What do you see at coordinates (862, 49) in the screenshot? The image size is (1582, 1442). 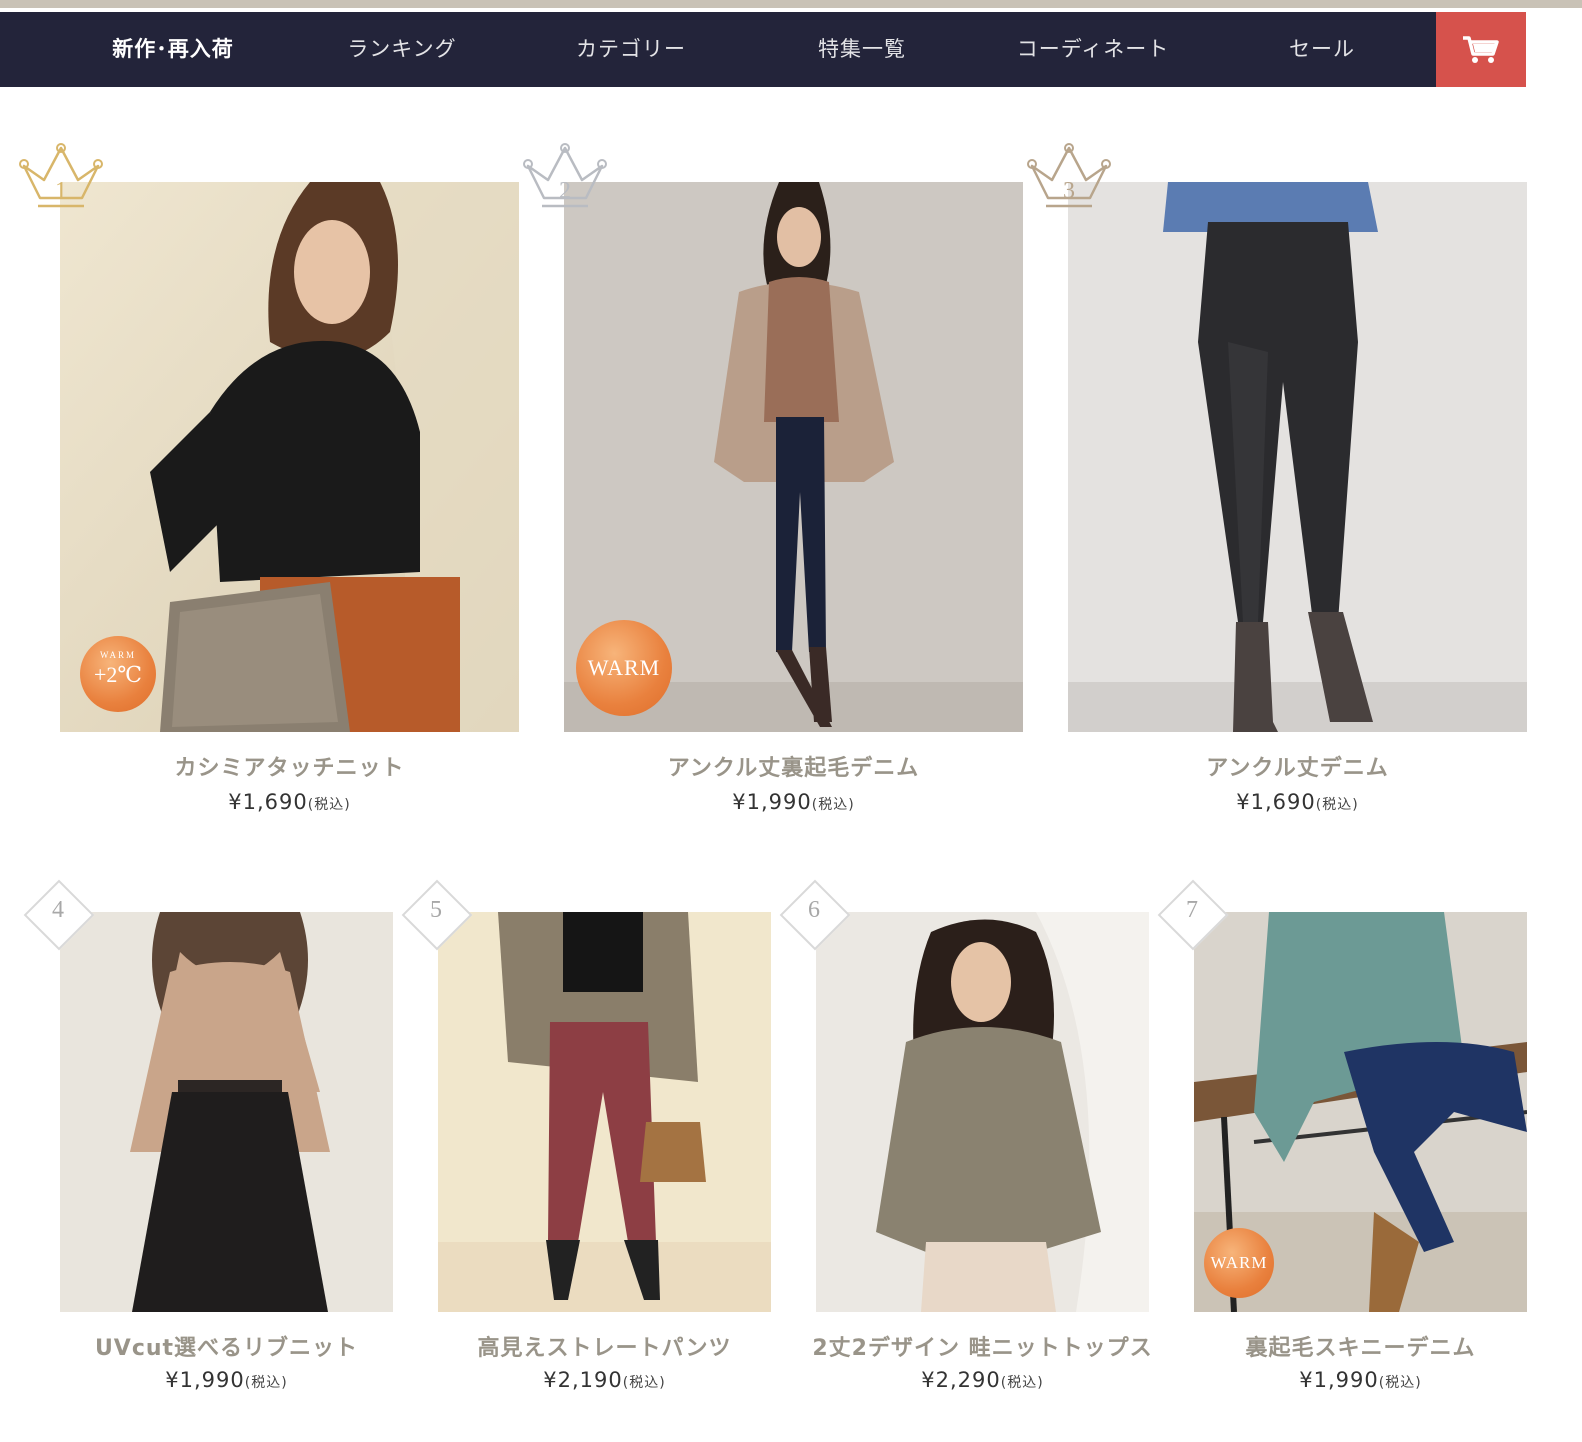 I see `nav-features: 特集一覧` at bounding box center [862, 49].